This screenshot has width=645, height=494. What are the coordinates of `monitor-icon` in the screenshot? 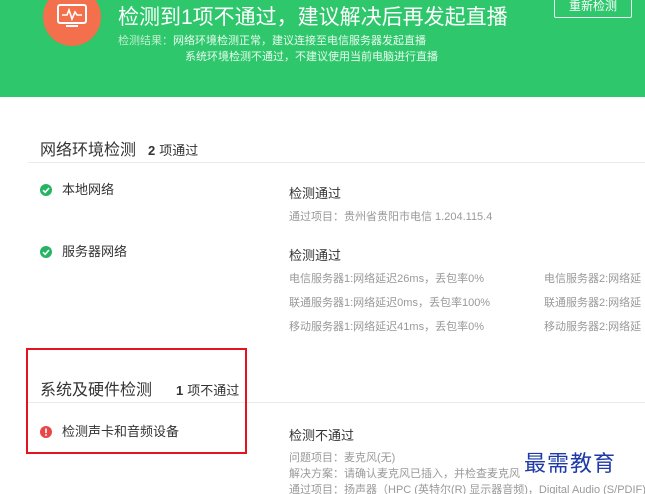 It's located at (72, 23).